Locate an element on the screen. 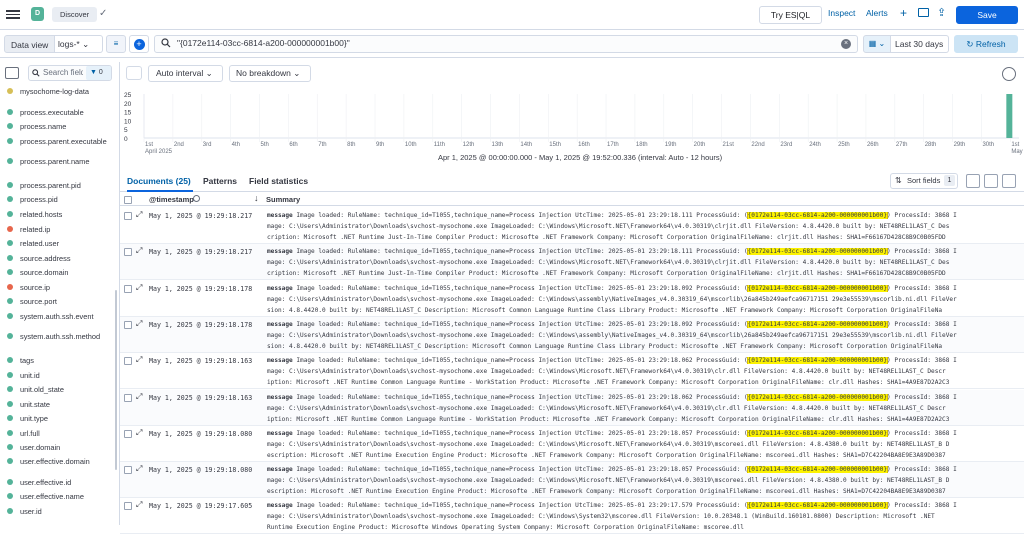 The image size is (1024, 534). field-name: process.name is located at coordinates (43, 126).